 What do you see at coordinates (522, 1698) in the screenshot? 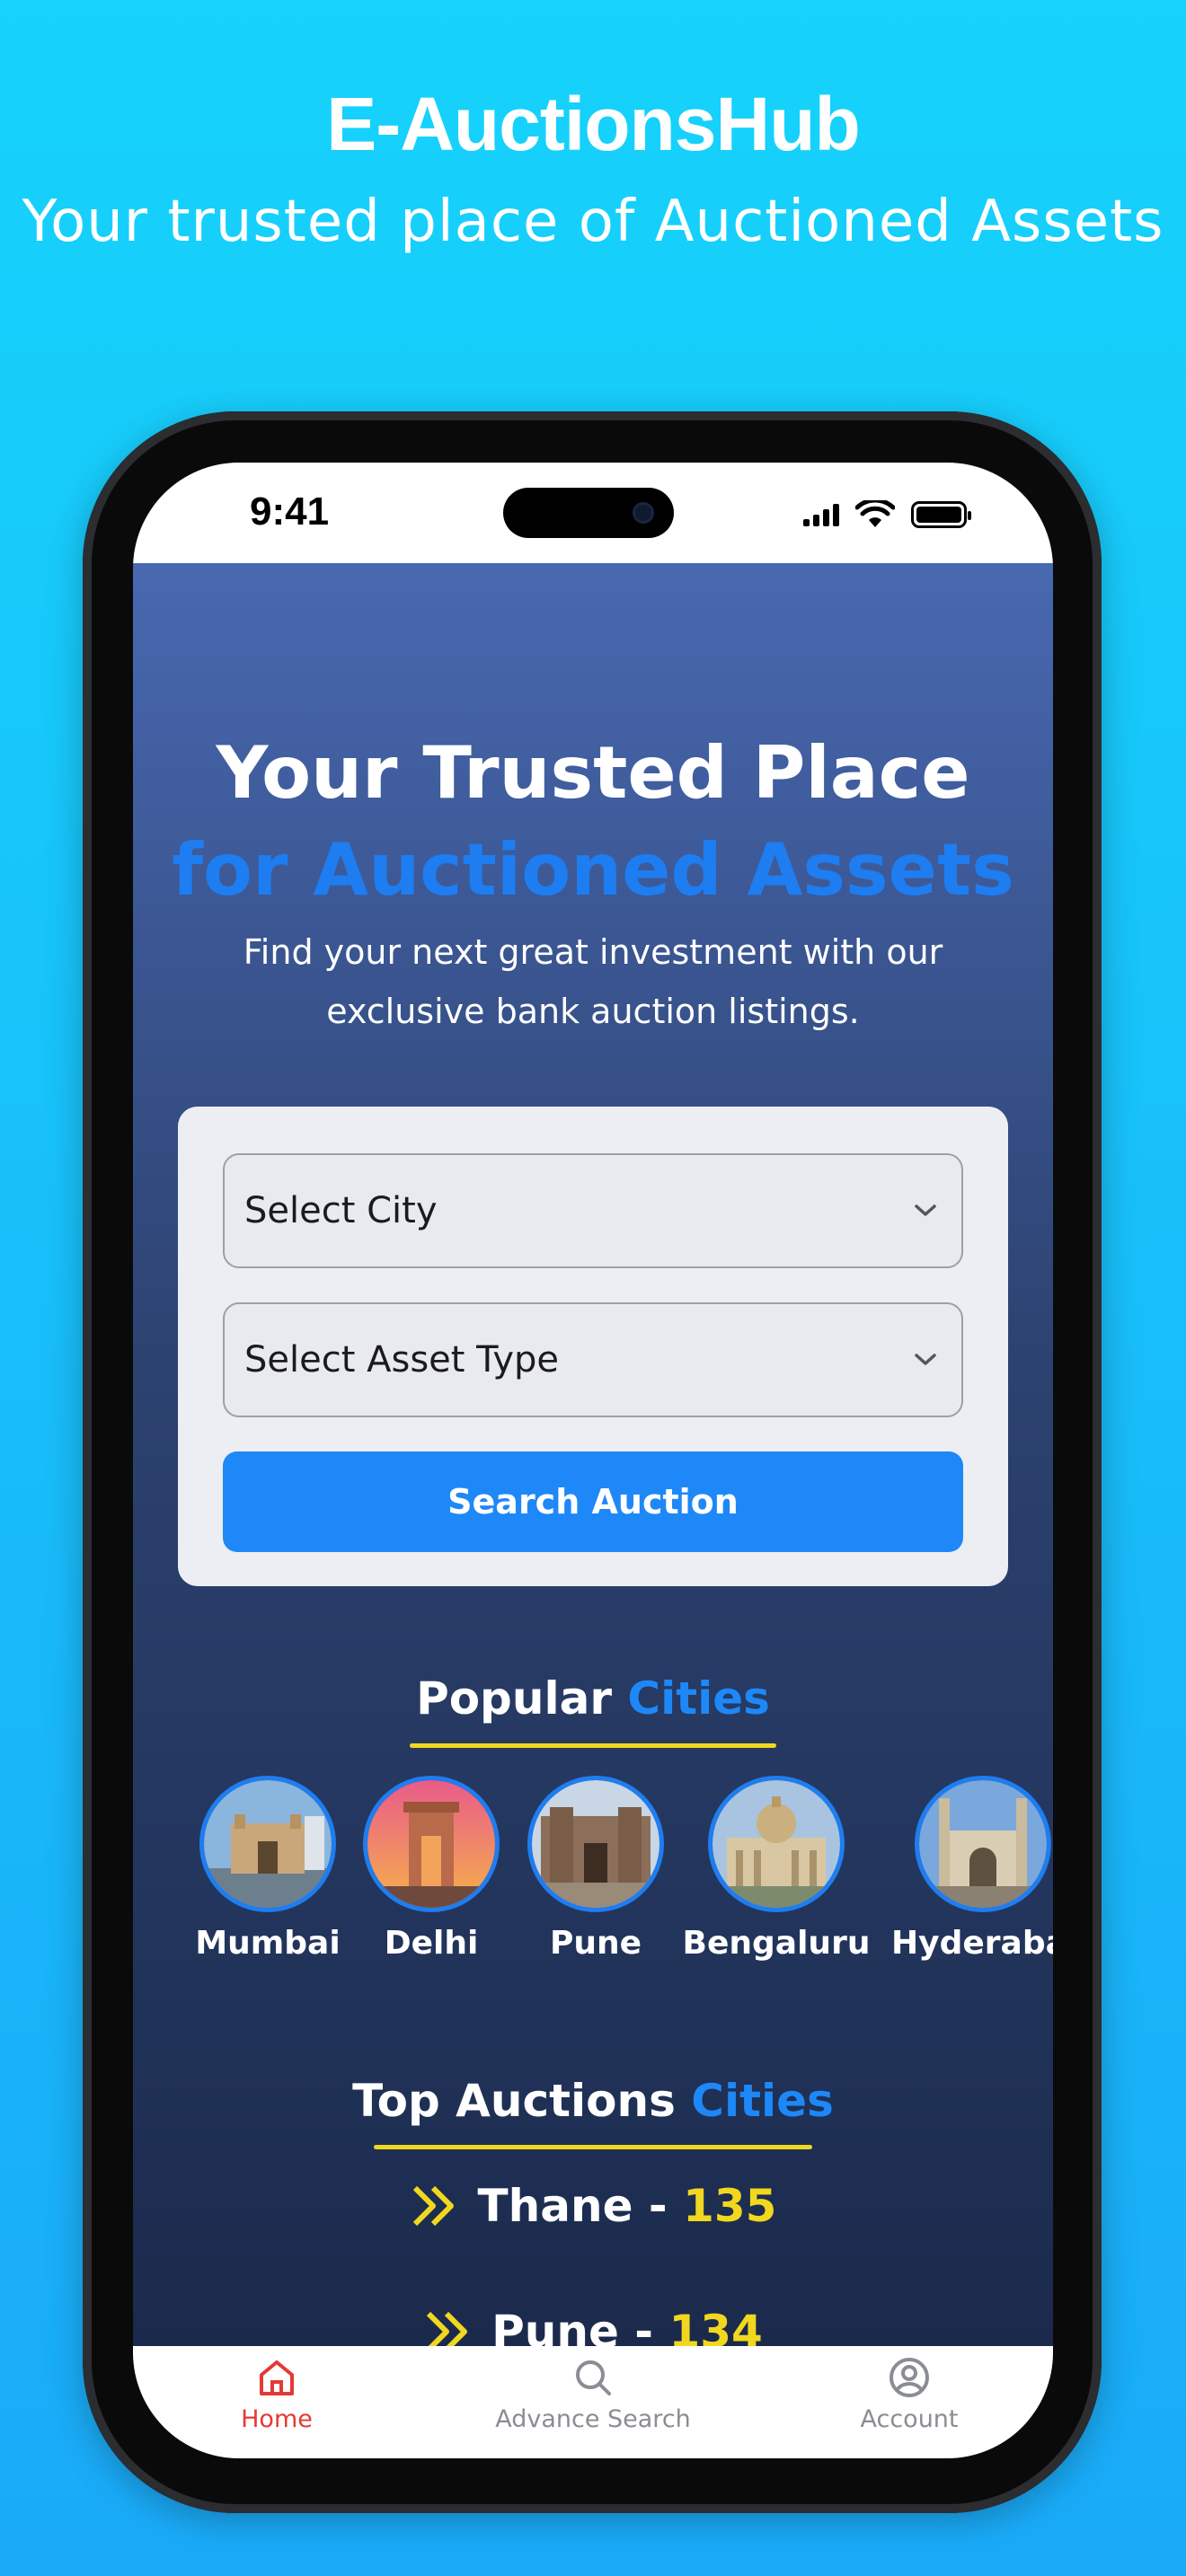
I see `popular-cities-title-main: Popular` at bounding box center [522, 1698].